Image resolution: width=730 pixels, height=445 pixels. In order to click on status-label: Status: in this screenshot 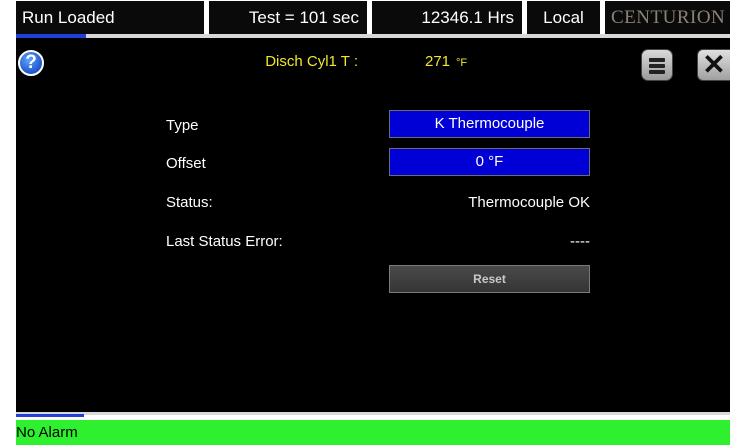, I will do `click(189, 202)`.